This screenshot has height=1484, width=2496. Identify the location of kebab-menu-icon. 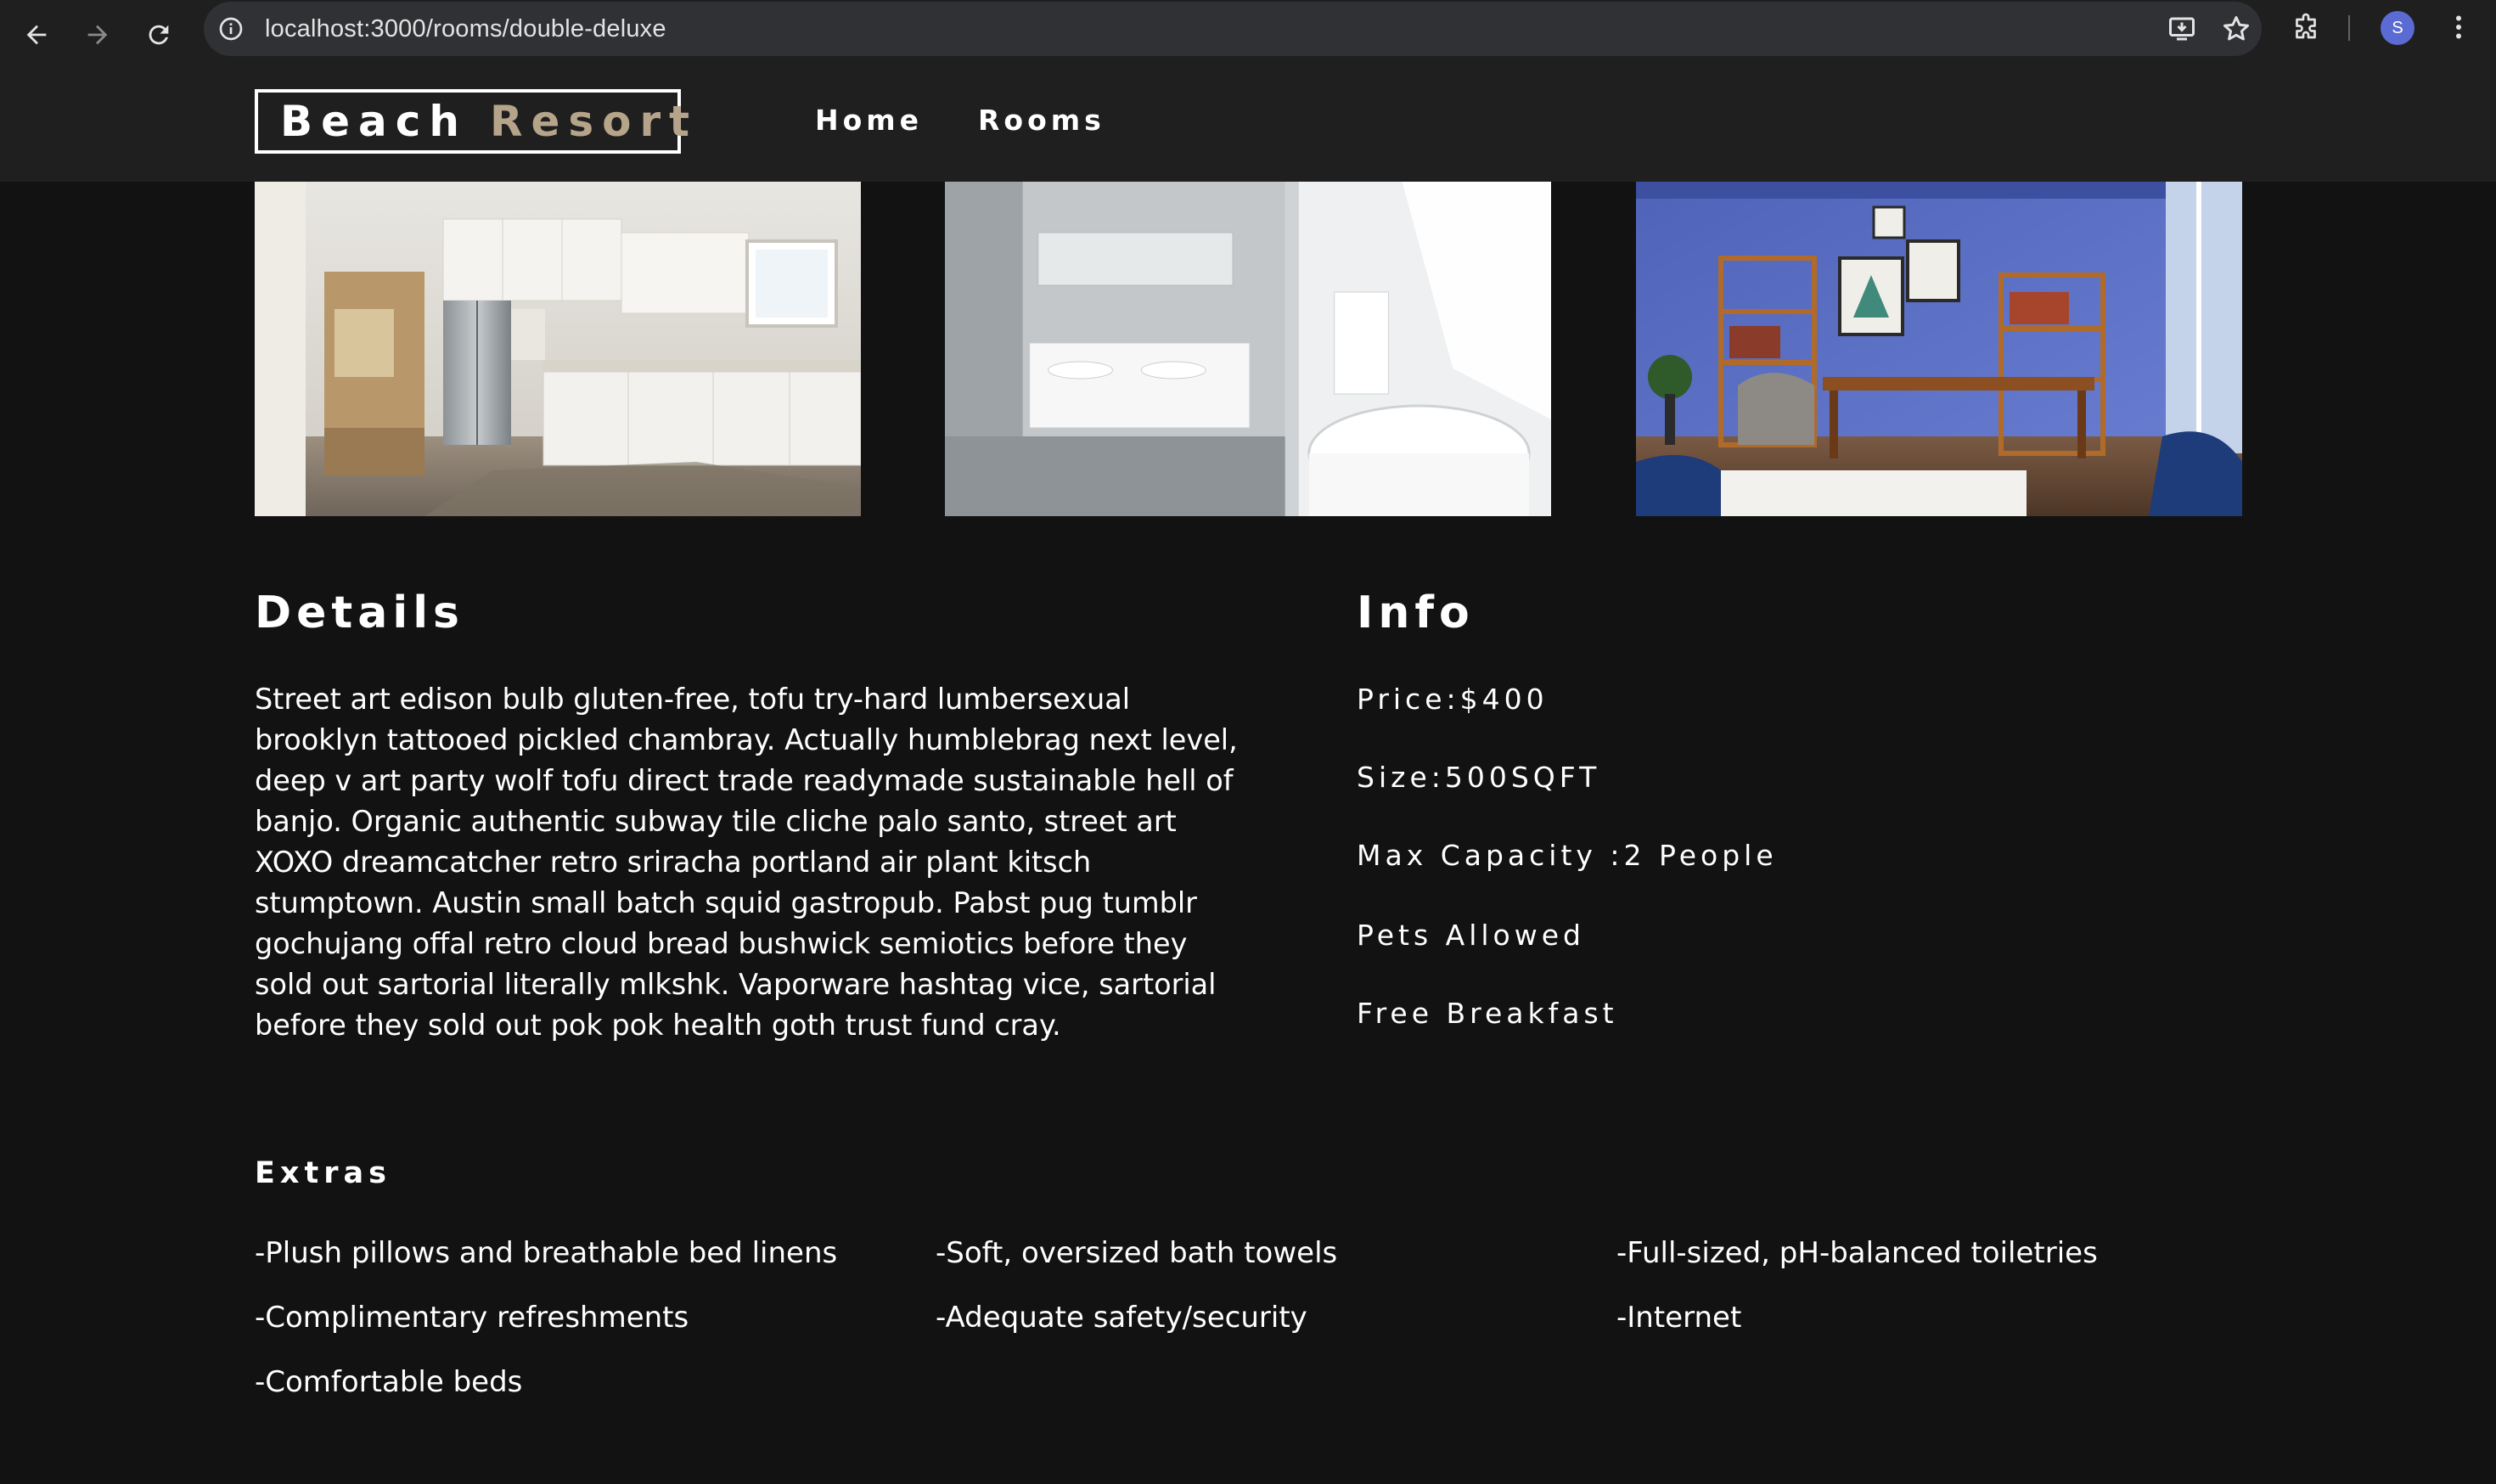
(2458, 27).